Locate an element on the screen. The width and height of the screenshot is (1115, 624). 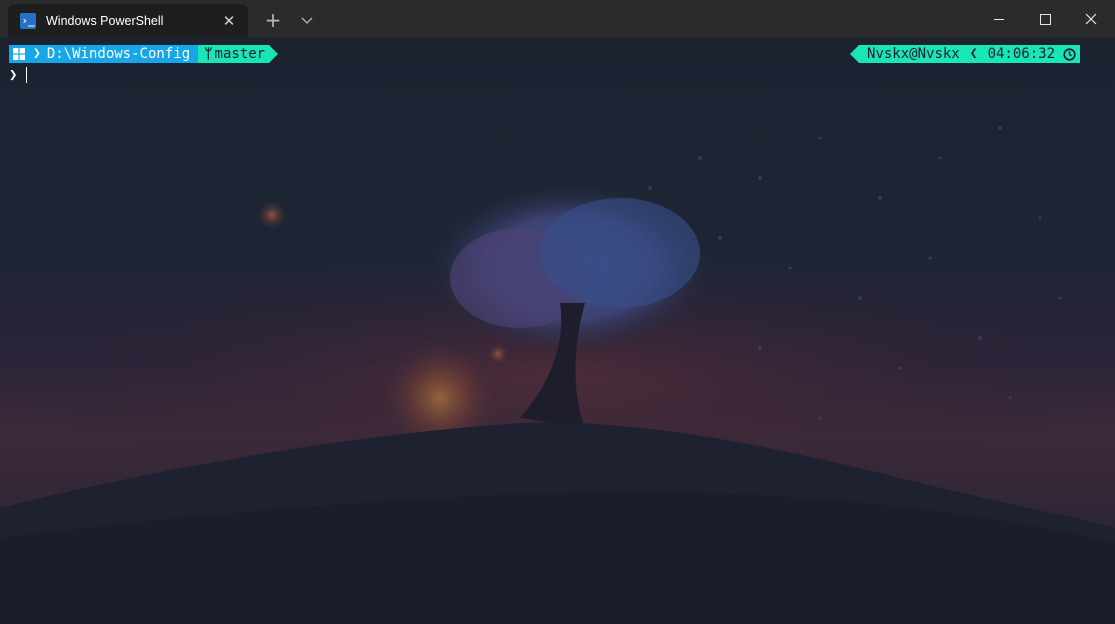
close-icon is located at coordinates (1091, 19).